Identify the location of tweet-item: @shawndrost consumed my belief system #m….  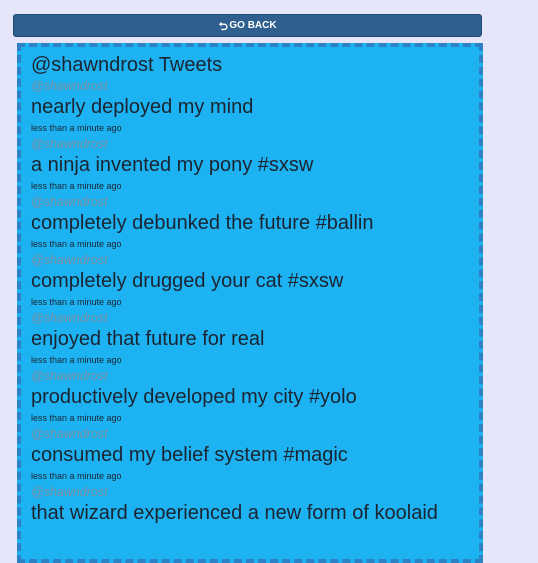
(255, 455).